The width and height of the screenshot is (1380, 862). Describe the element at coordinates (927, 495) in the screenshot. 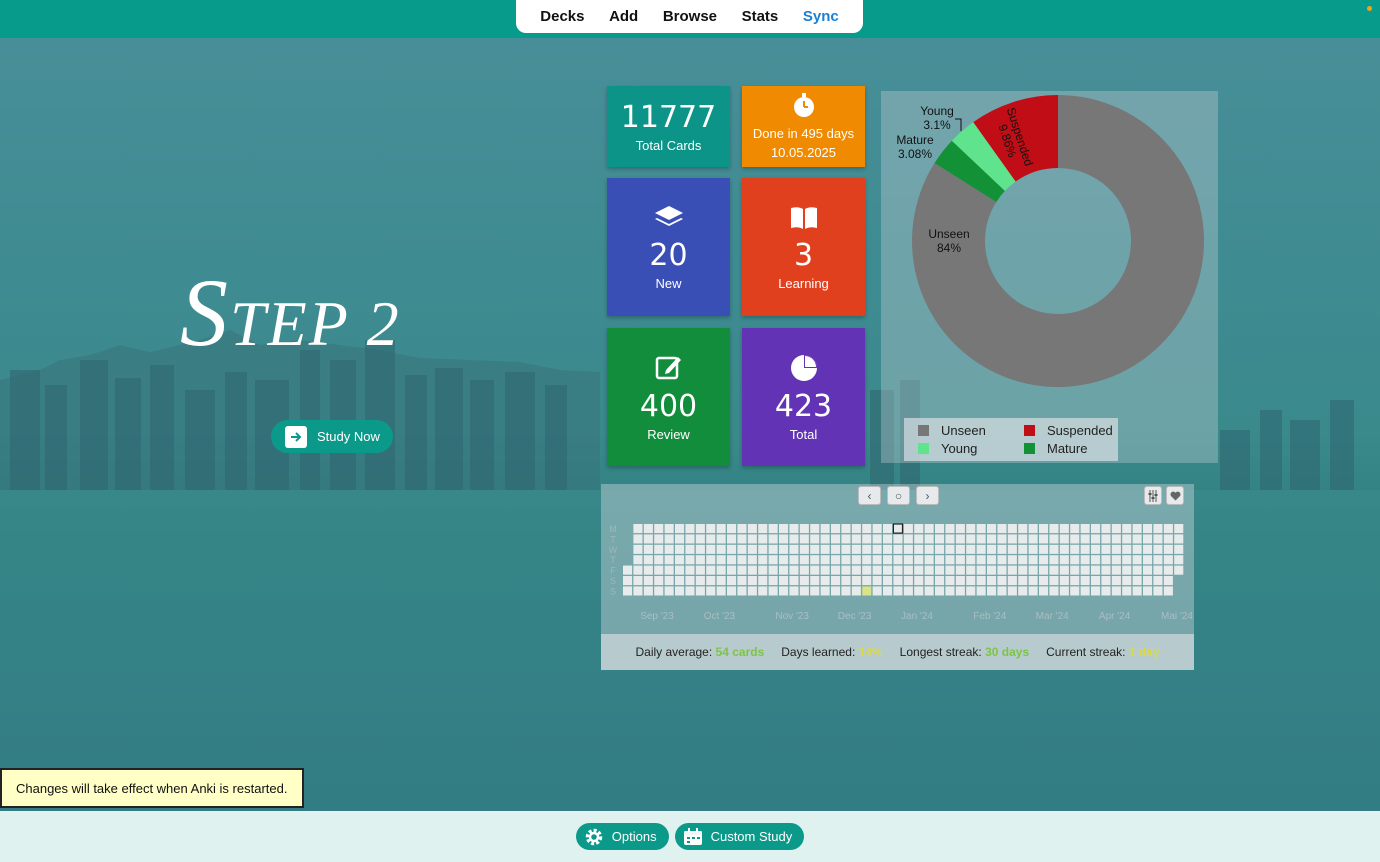

I see `heatmap-next-button: ›` at that location.